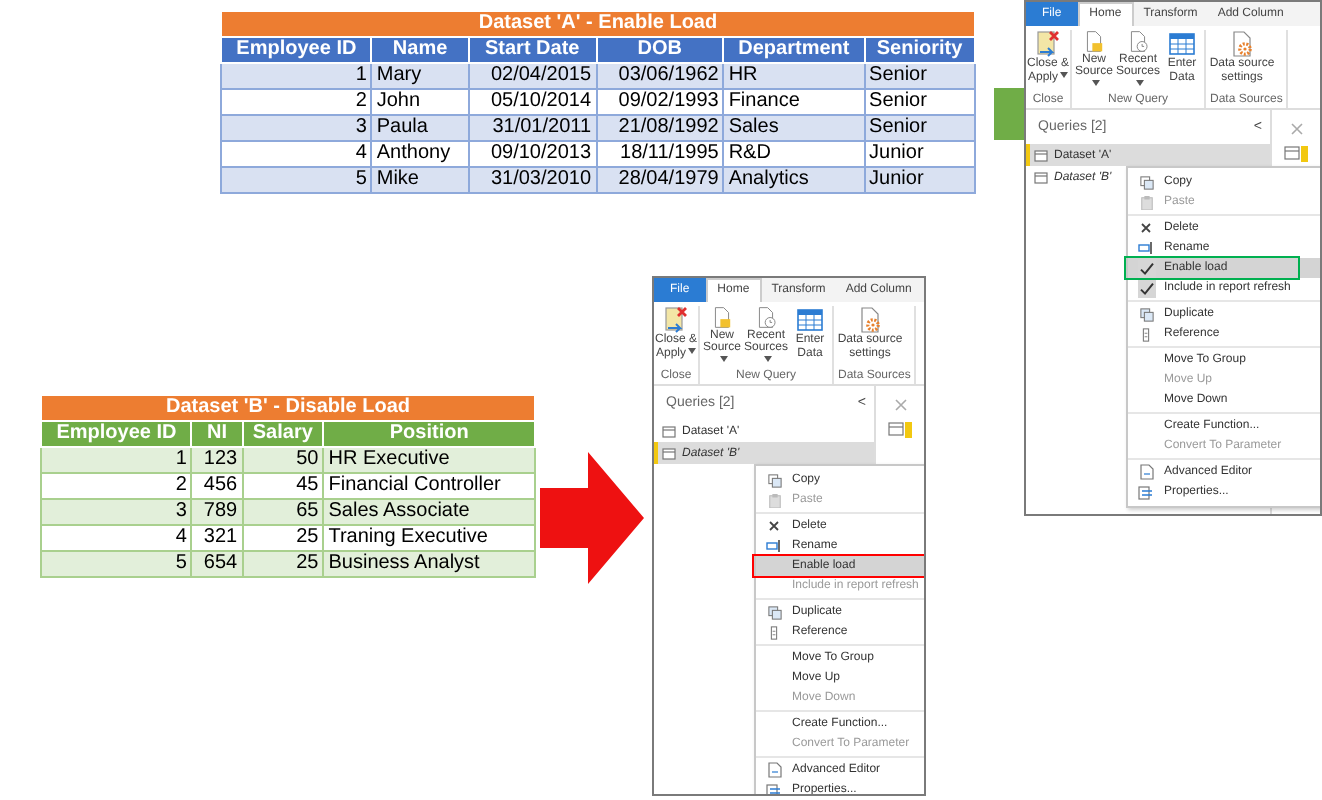  I want to click on table-cell: Analytics, so click(794, 180).